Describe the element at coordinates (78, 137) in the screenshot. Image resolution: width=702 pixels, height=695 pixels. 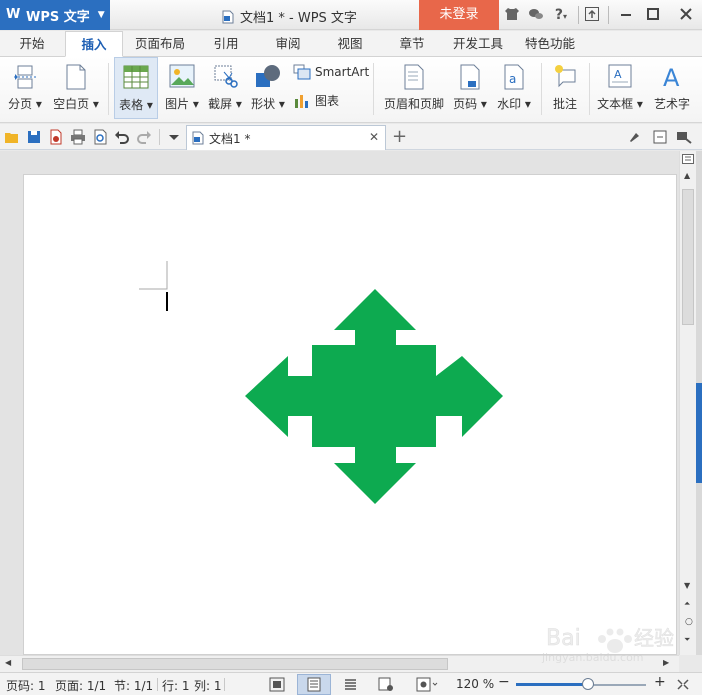
I see `print-icon` at that location.